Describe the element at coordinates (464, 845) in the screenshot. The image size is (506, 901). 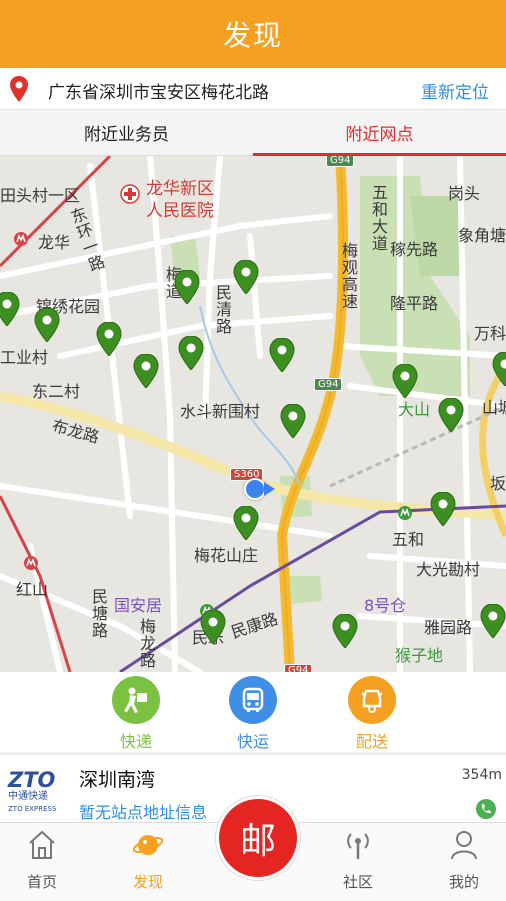
I see `user-icon` at that location.